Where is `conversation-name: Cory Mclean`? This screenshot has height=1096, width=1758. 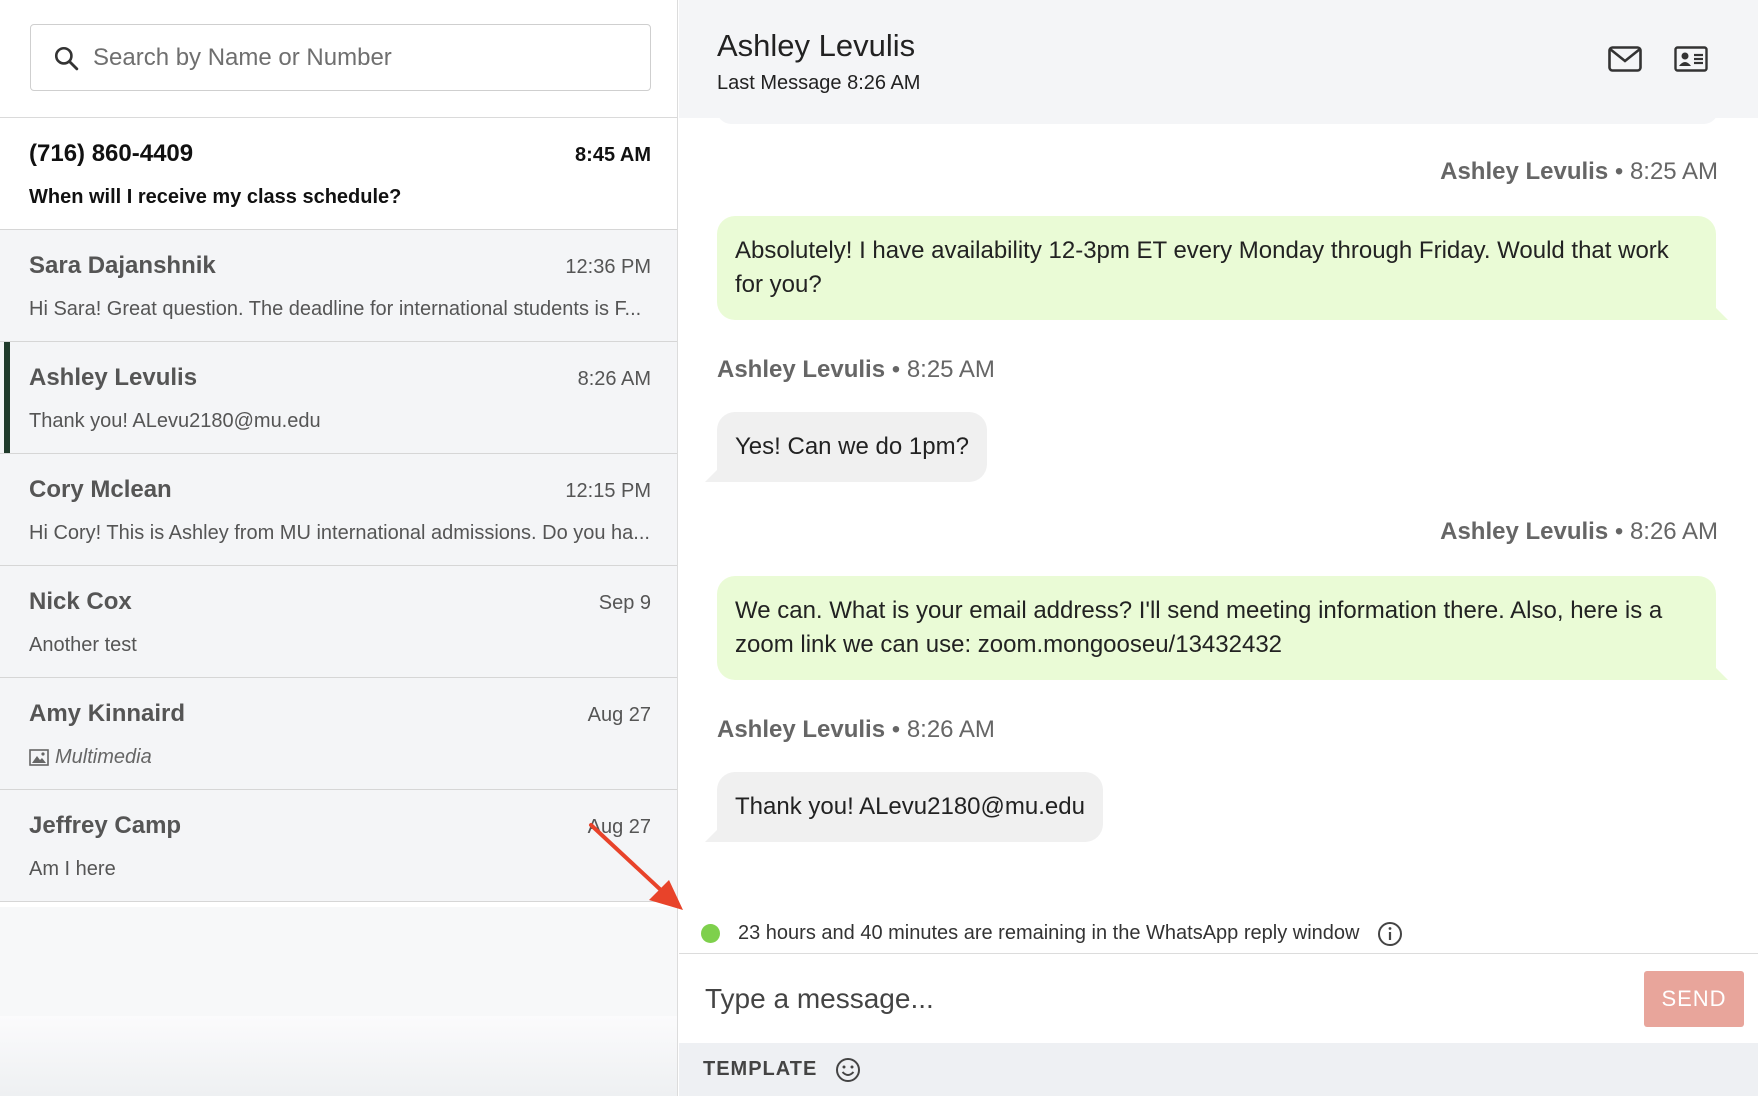 conversation-name: Cory Mclean is located at coordinates (100, 489).